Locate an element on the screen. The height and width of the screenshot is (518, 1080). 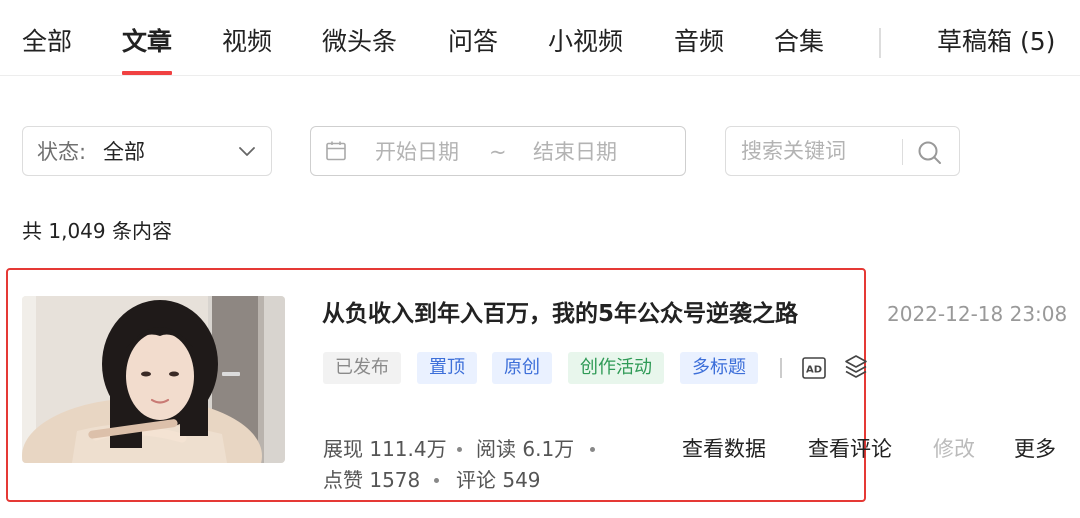
end-date-input: 结束日期 is located at coordinates (575, 152).